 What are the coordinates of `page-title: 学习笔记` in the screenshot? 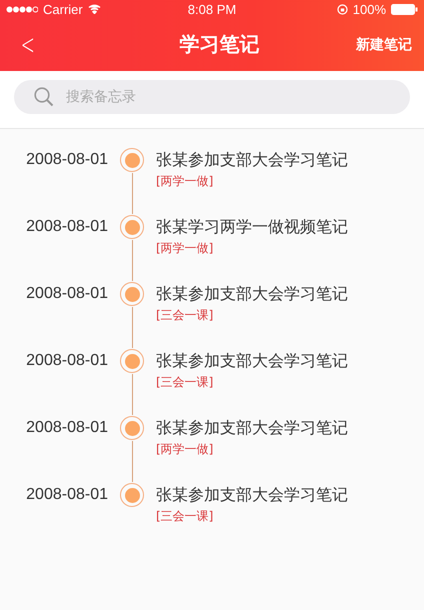 It's located at (219, 44).